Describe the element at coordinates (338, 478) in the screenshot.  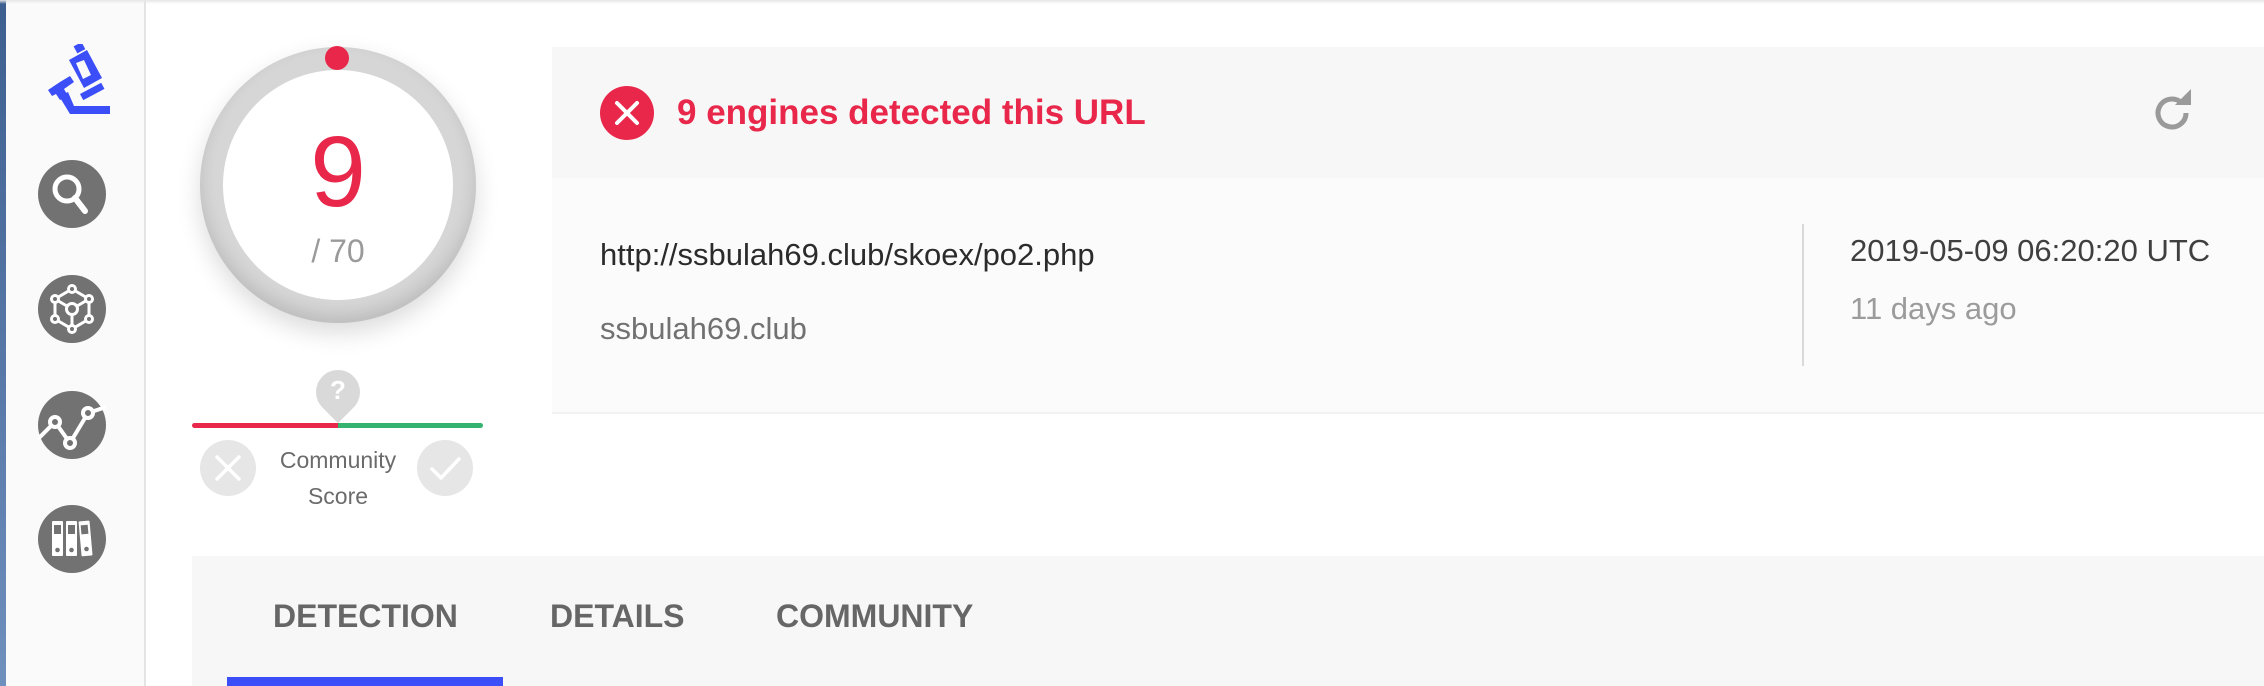
I see `community-score-label: Community Score` at that location.